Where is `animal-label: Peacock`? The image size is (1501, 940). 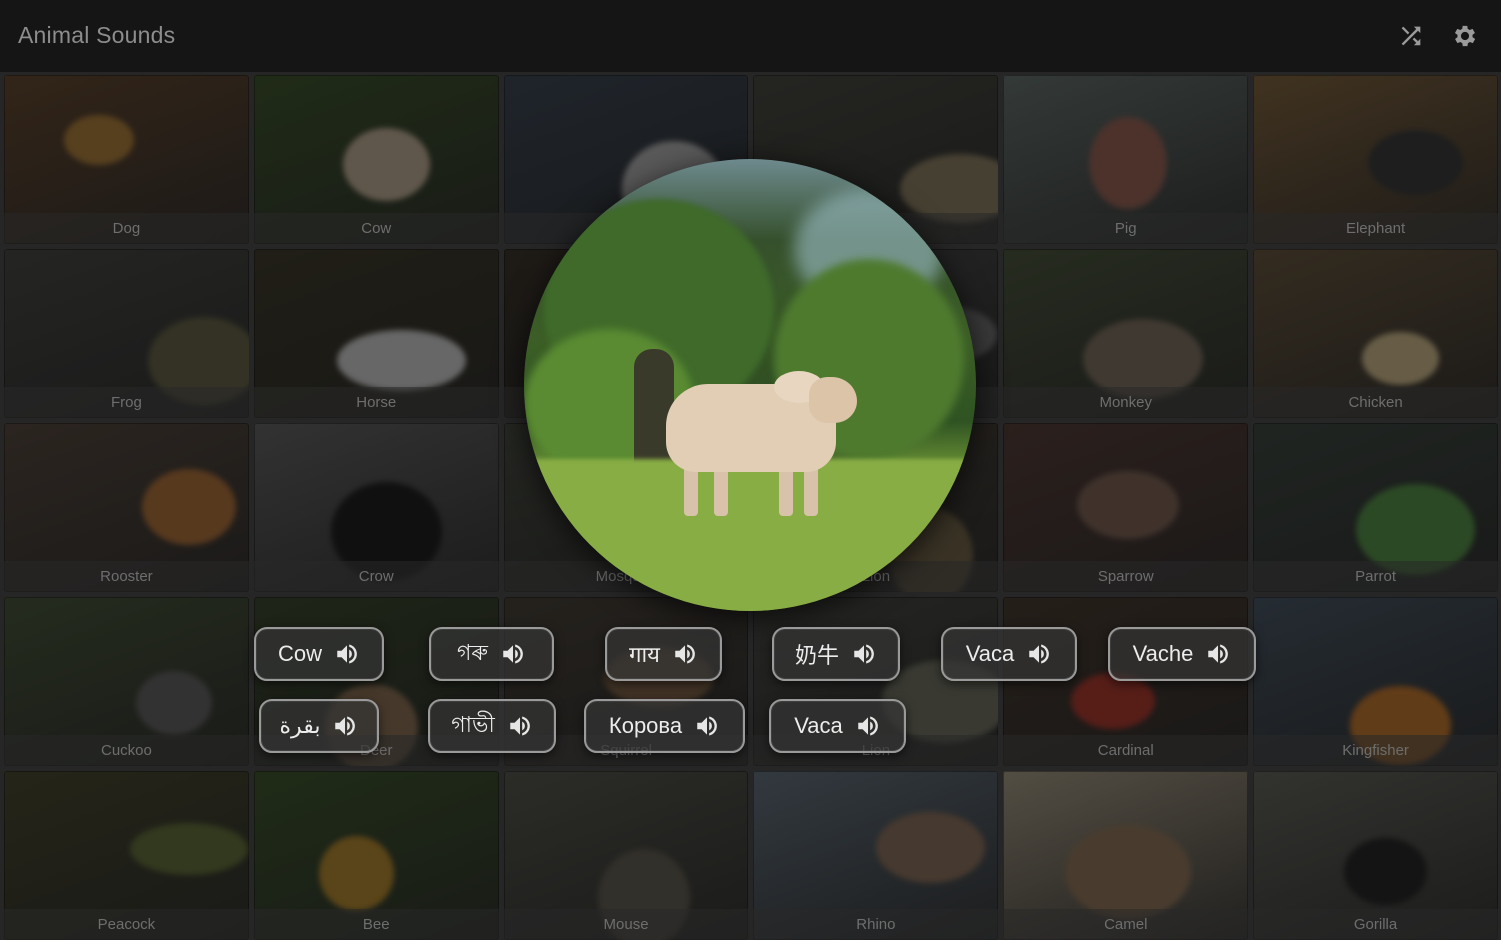
animal-label: Peacock is located at coordinates (126, 924).